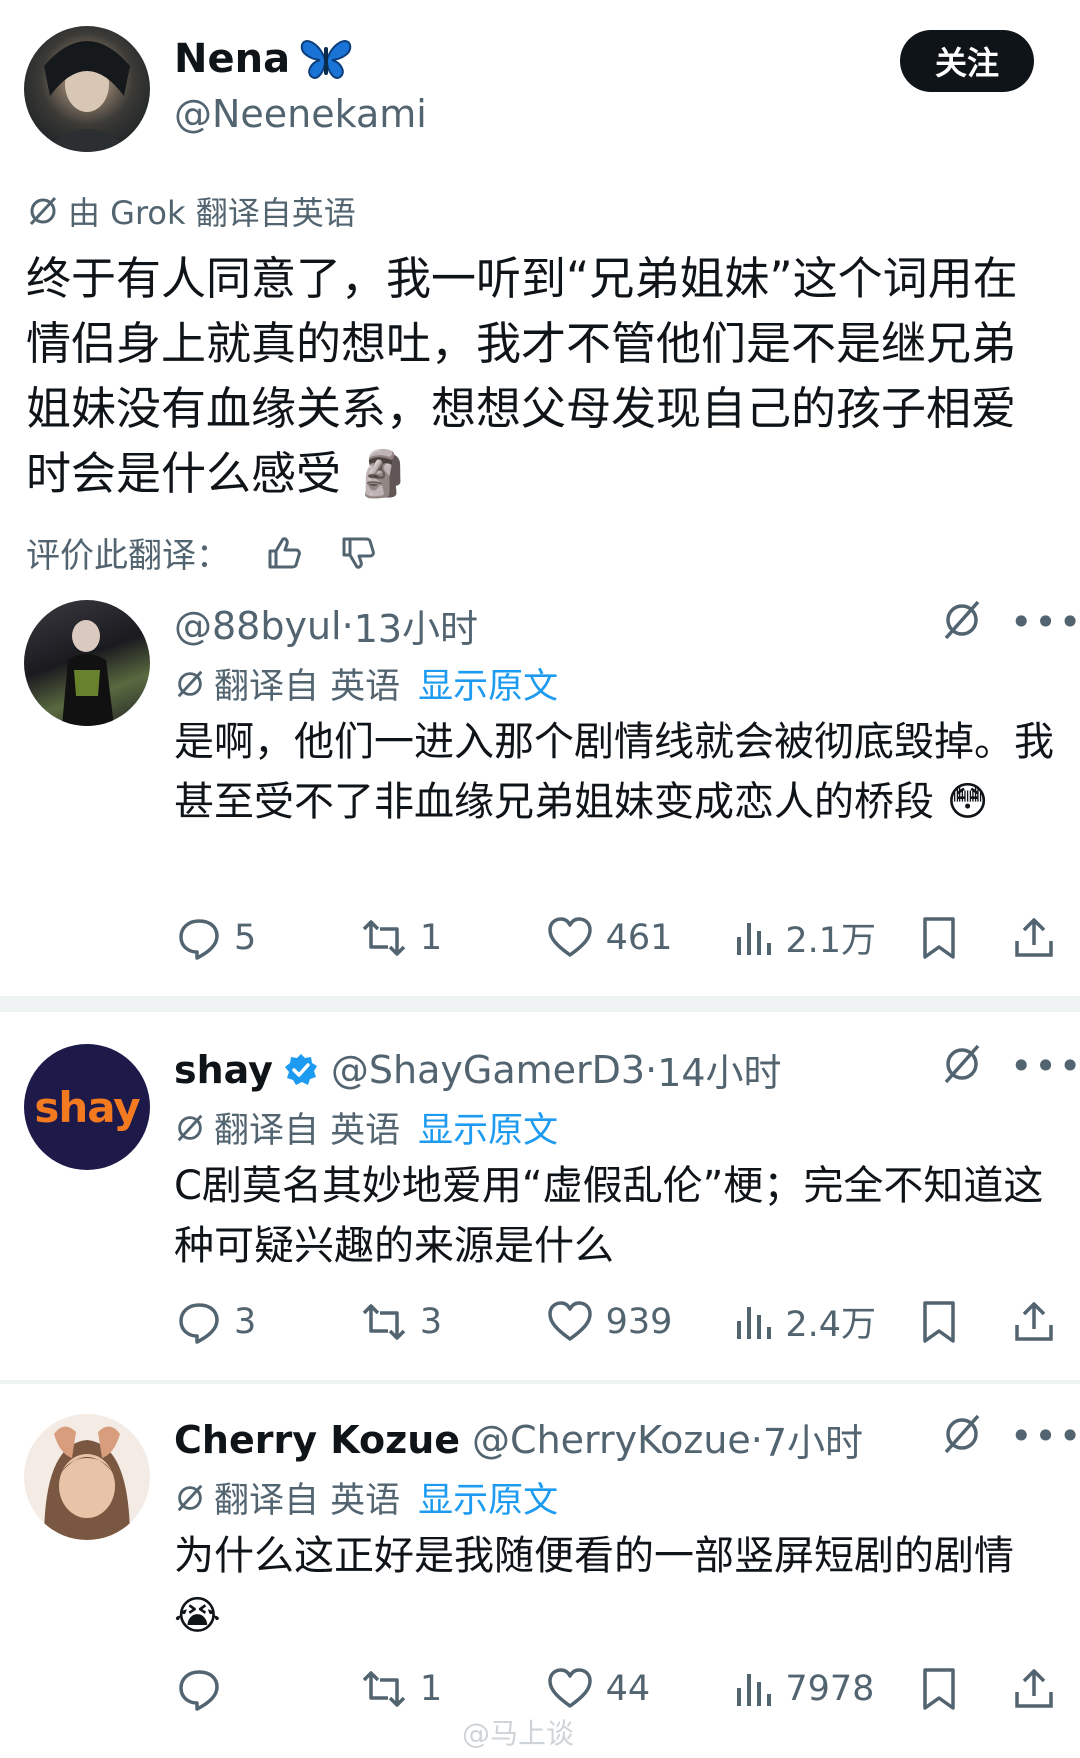 Image resolution: width=1080 pixels, height=1758 pixels. I want to click on grok-translation-text: 由 Grok 翻译自英语, so click(212, 213).